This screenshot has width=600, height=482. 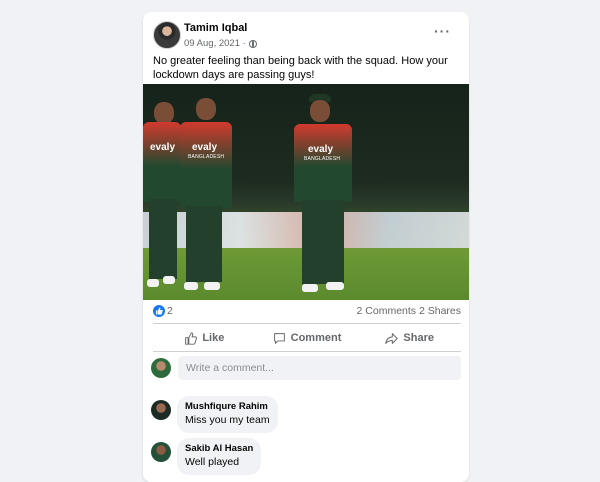 What do you see at coordinates (387, 311) in the screenshot?
I see `comments-count: 2 Comments` at bounding box center [387, 311].